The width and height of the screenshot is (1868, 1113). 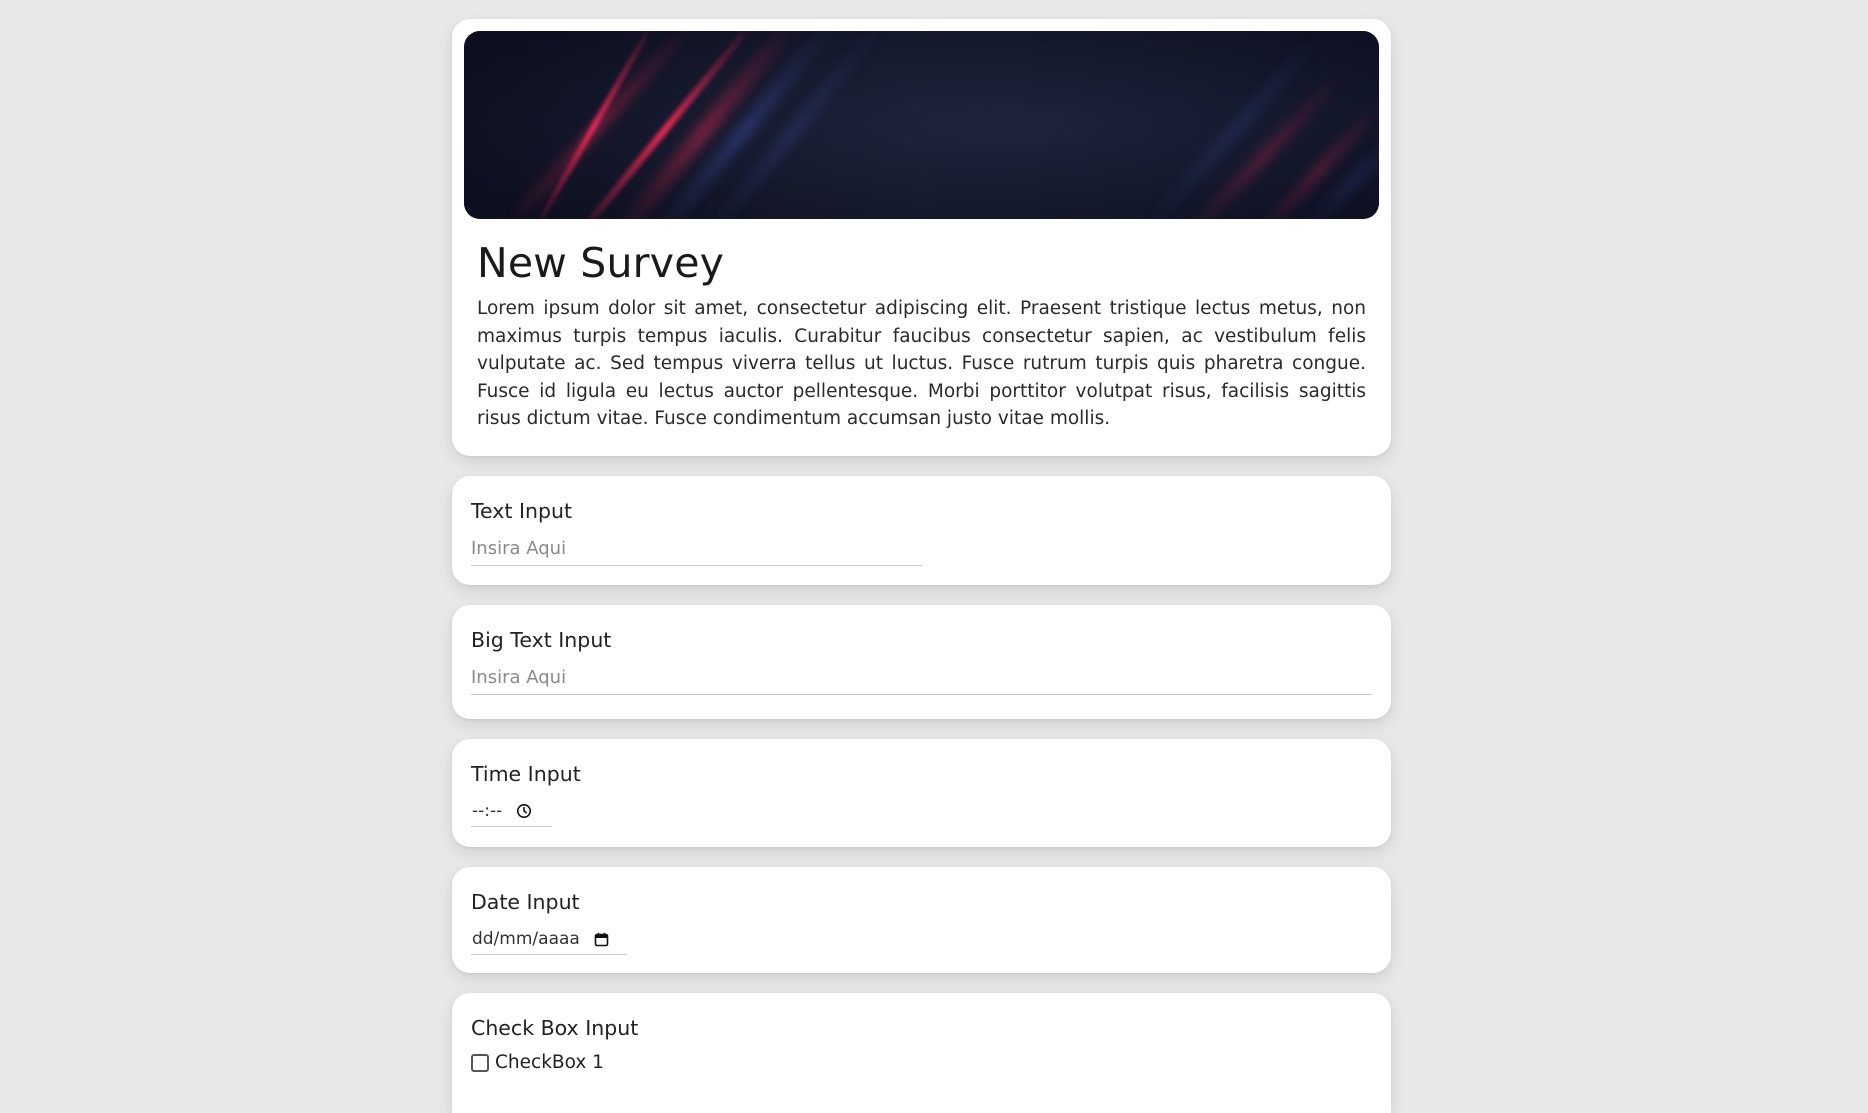 What do you see at coordinates (921, 680) in the screenshot?
I see `big-text-input-field` at bounding box center [921, 680].